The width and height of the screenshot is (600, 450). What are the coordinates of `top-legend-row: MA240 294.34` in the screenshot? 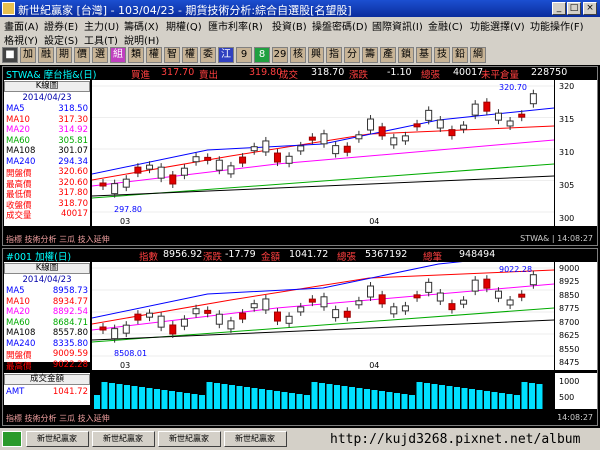 It's located at (47, 162).